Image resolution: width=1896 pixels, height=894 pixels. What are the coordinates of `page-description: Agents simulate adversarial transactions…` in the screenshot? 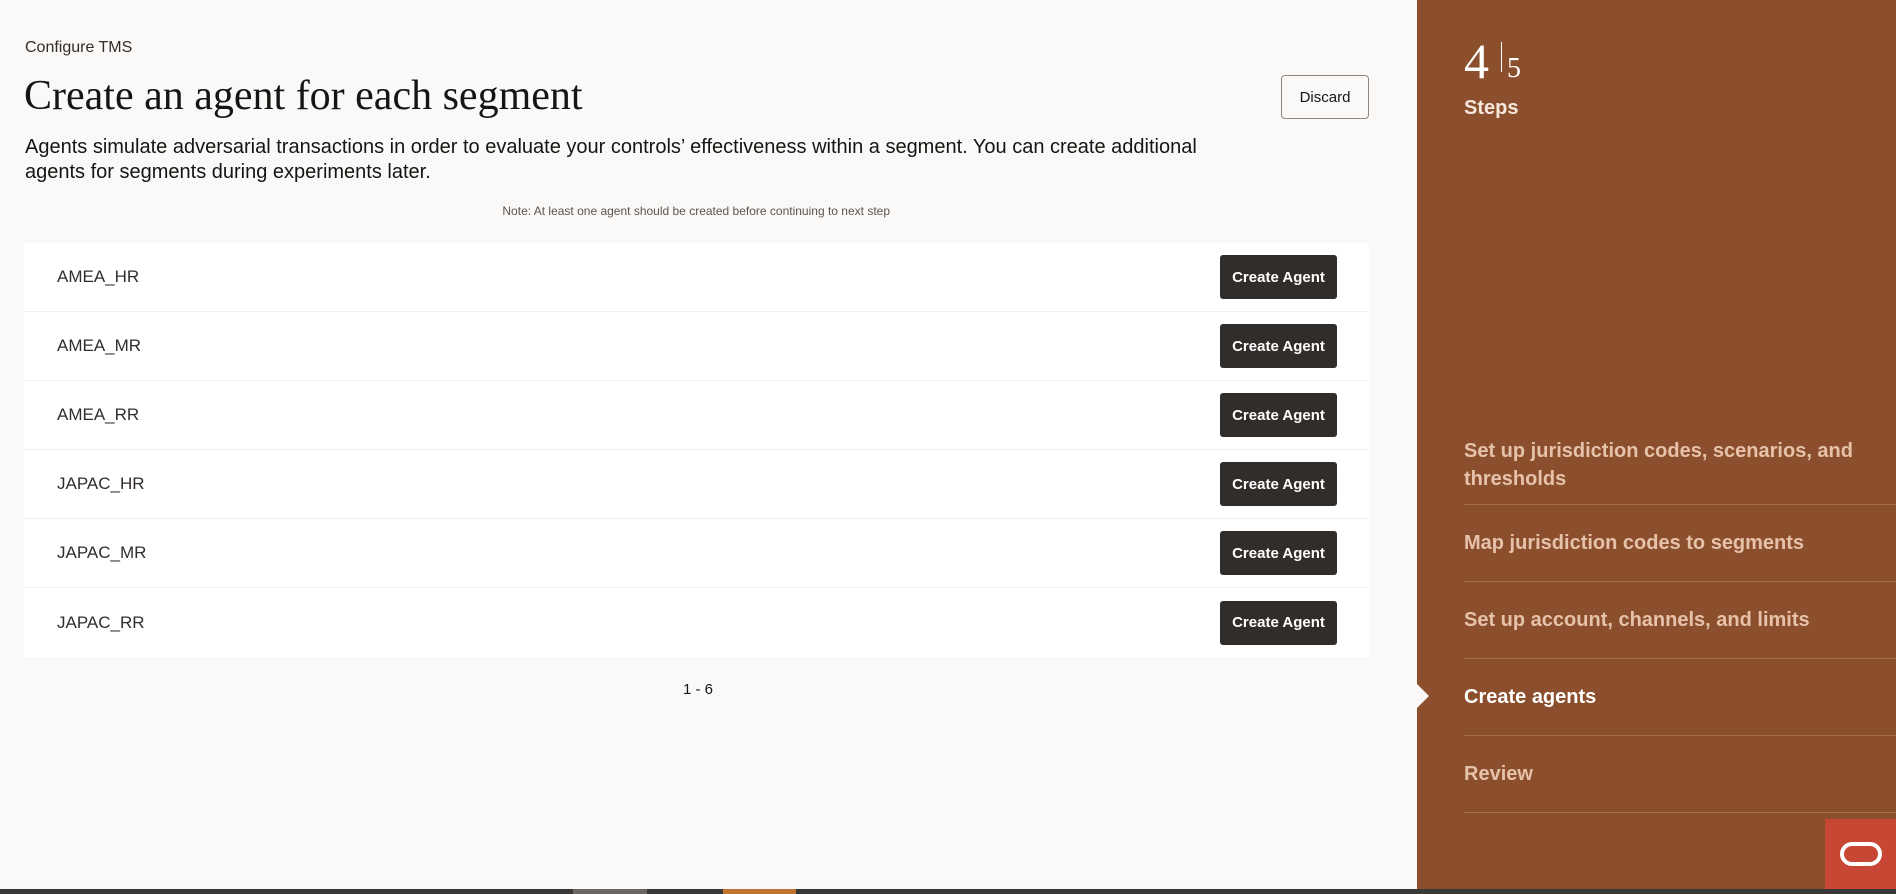 It's located at (611, 159).